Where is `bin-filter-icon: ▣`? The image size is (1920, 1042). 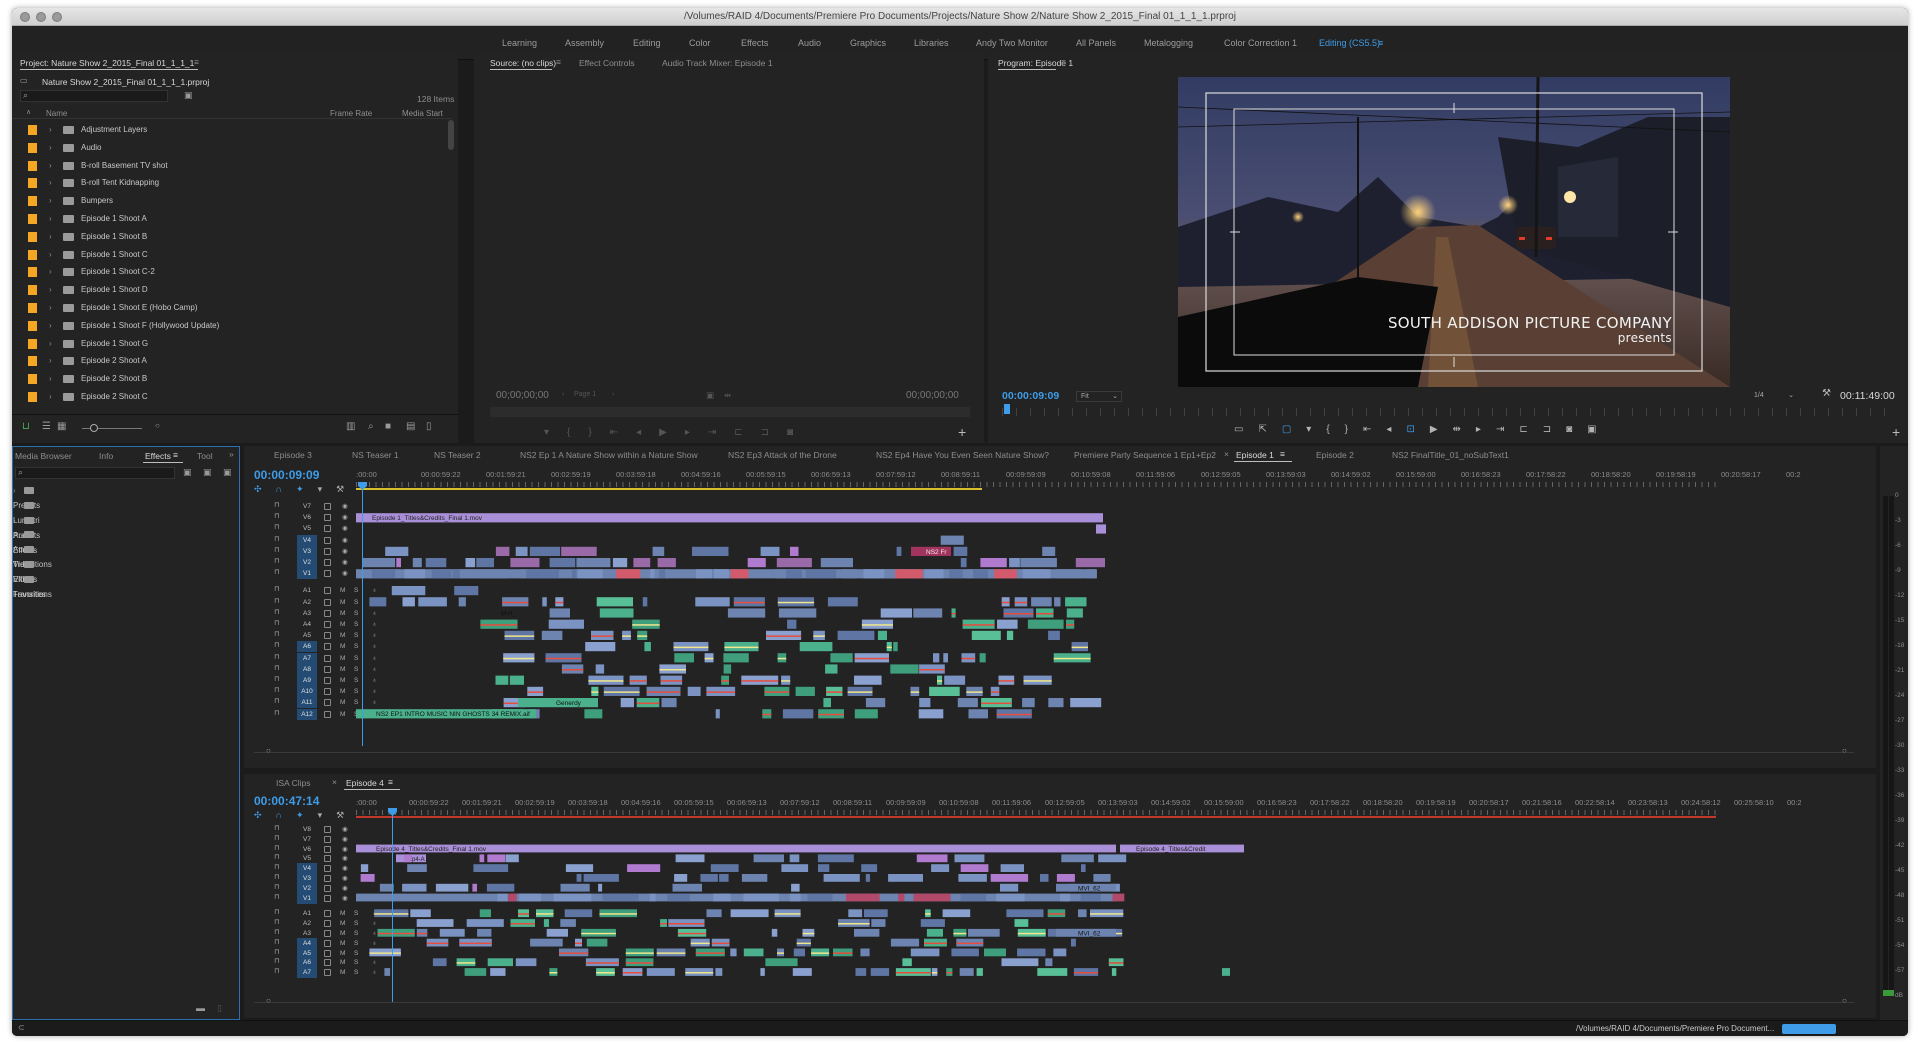 bin-filter-icon: ▣ is located at coordinates (188, 95).